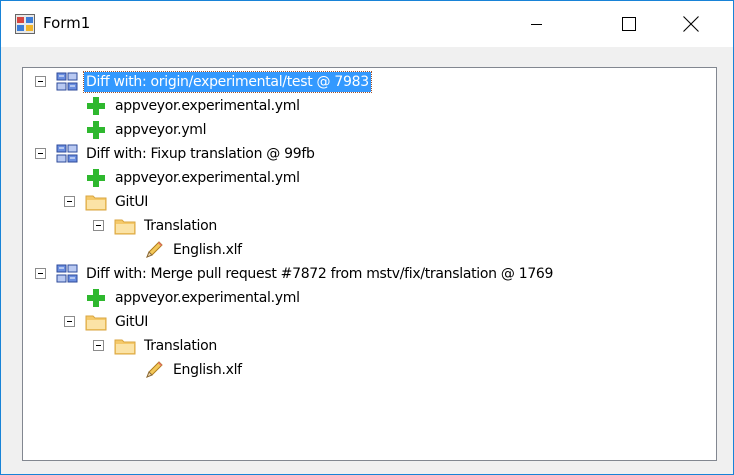 The height and width of the screenshot is (475, 734). What do you see at coordinates (367, 24) in the screenshot?
I see `title-bar: Form1` at bounding box center [367, 24].